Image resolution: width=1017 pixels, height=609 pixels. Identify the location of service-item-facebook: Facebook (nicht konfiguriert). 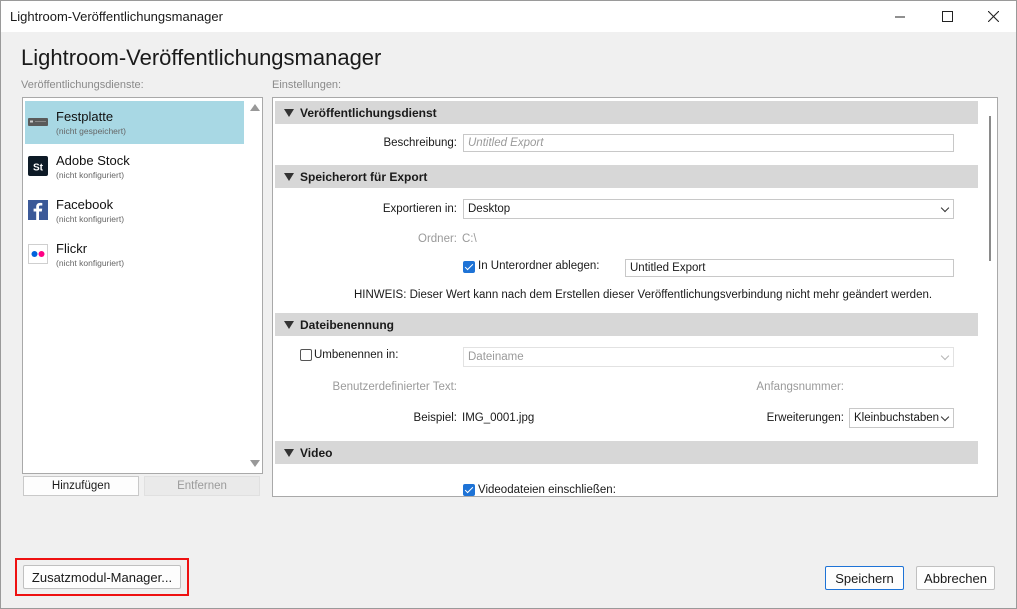
(134, 210).